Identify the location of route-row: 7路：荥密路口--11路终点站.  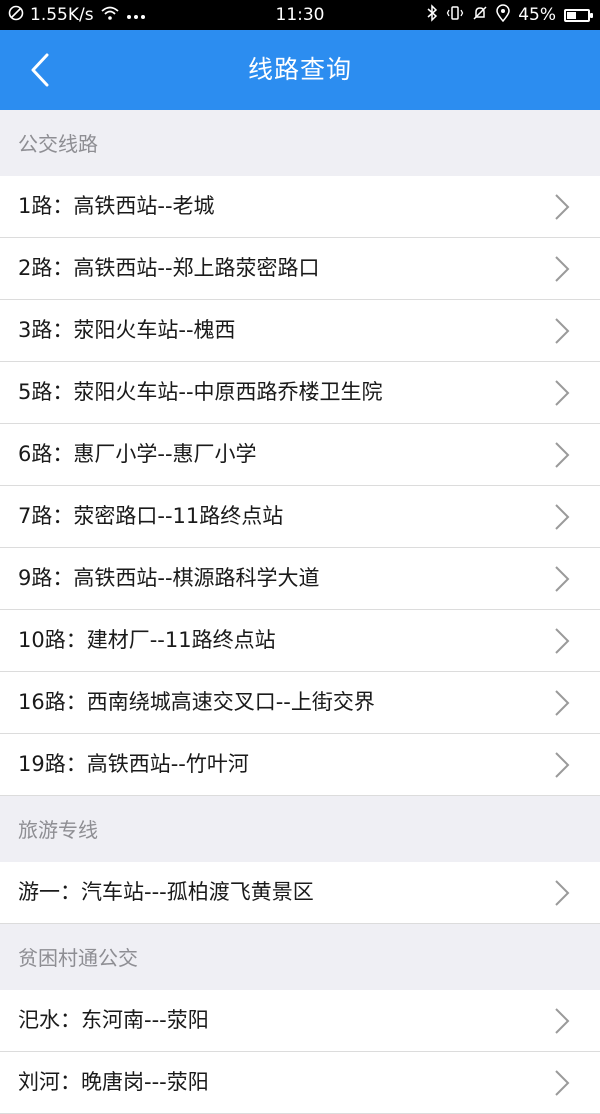
(300, 517).